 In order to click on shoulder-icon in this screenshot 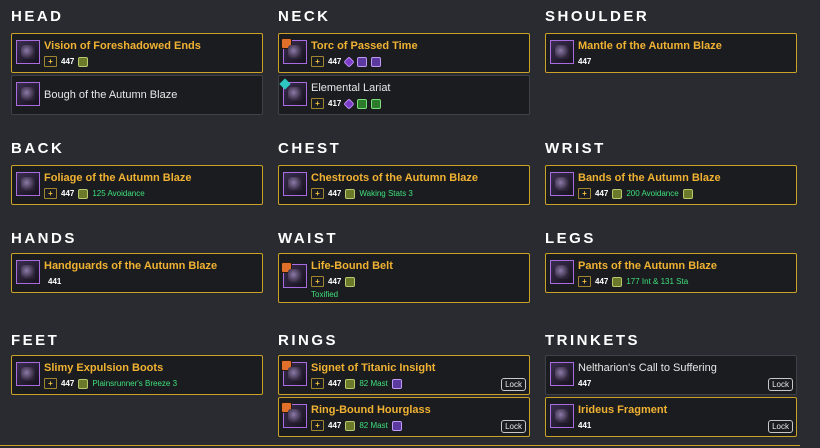, I will do `click(562, 52)`.